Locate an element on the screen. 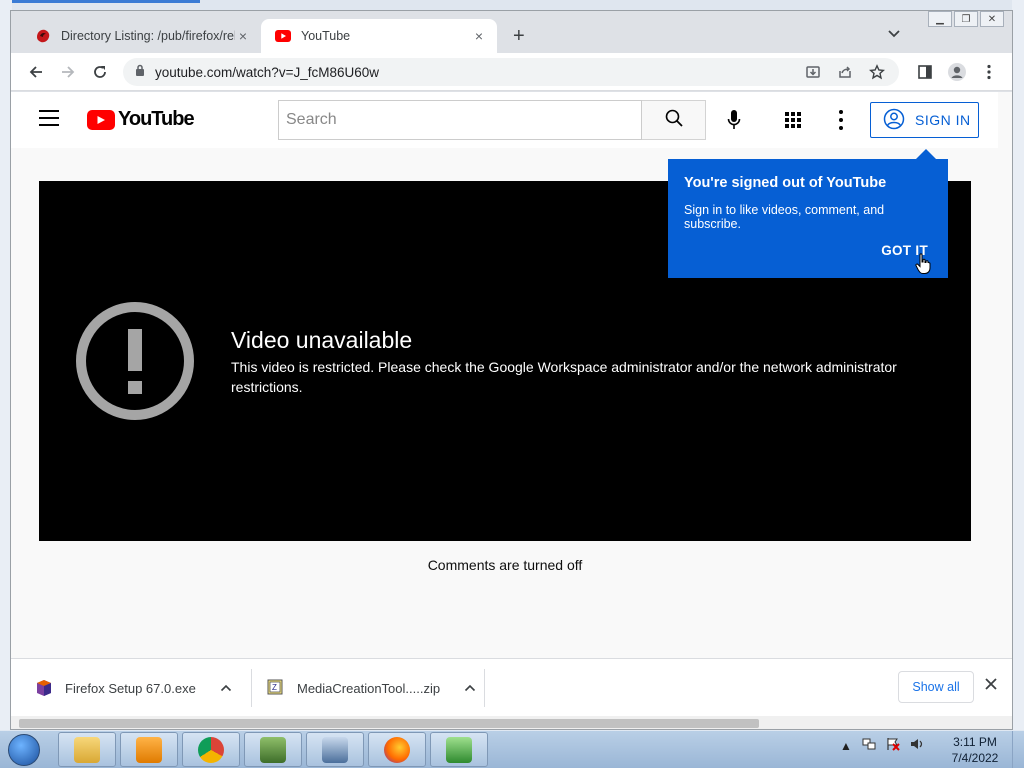  side-panel-icon is located at coordinates (925, 72).